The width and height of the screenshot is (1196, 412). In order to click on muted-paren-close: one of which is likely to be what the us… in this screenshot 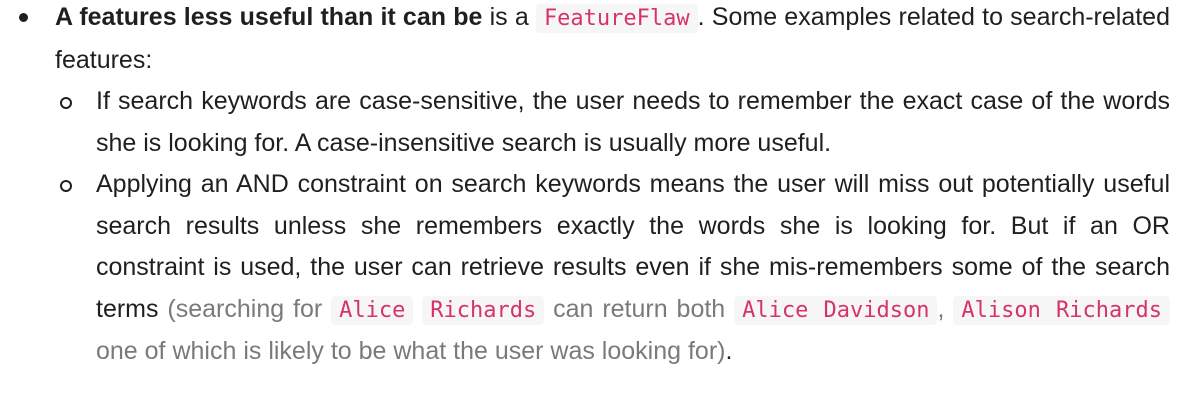, I will do `click(411, 351)`.